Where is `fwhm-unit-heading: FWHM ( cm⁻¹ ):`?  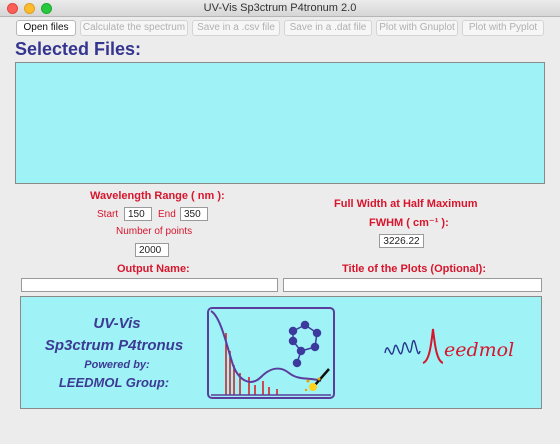
fwhm-unit-heading: FWHM ( cm⁻¹ ): is located at coordinates (409, 223).